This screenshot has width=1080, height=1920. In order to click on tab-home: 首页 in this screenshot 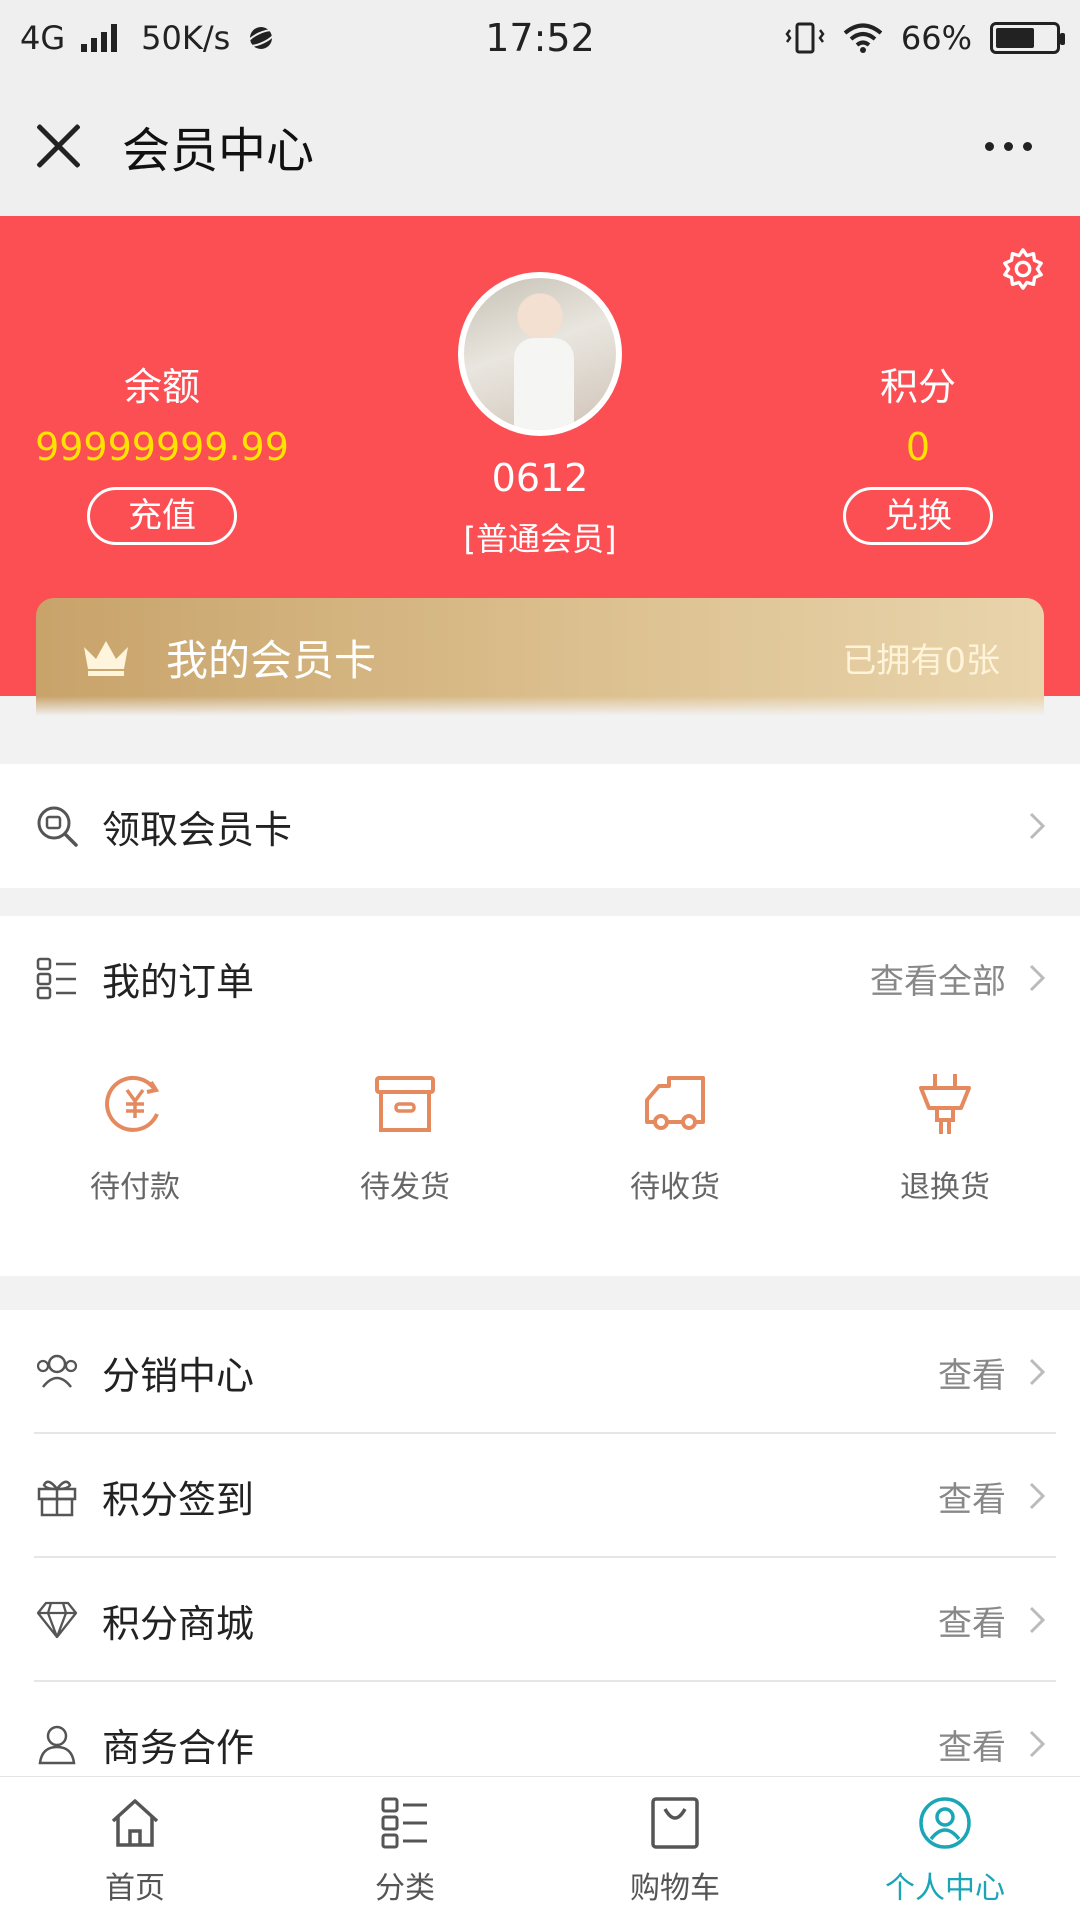, I will do `click(135, 1848)`.